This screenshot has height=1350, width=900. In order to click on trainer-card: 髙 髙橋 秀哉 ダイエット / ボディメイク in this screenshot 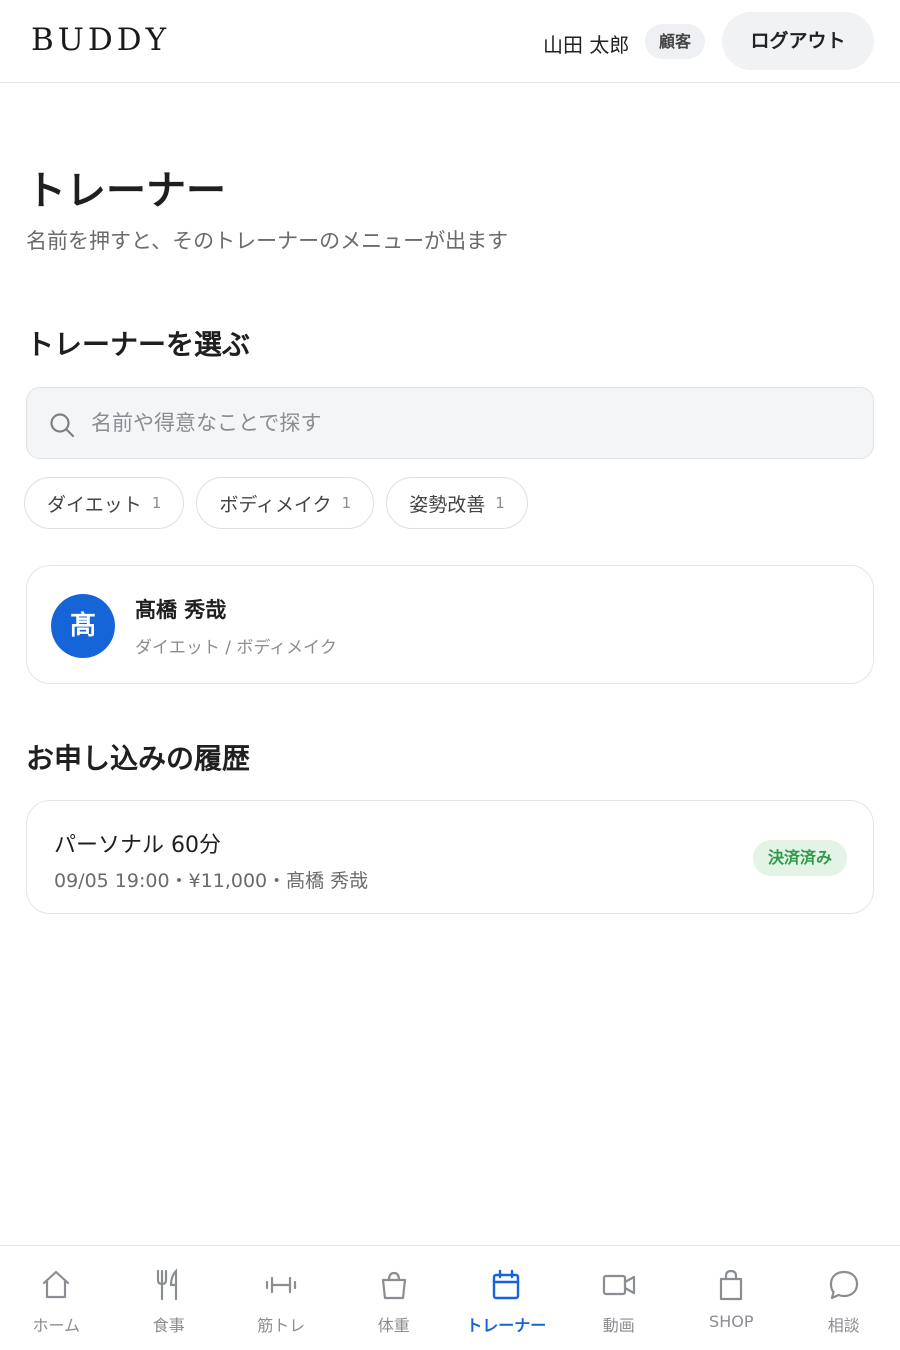, I will do `click(450, 624)`.